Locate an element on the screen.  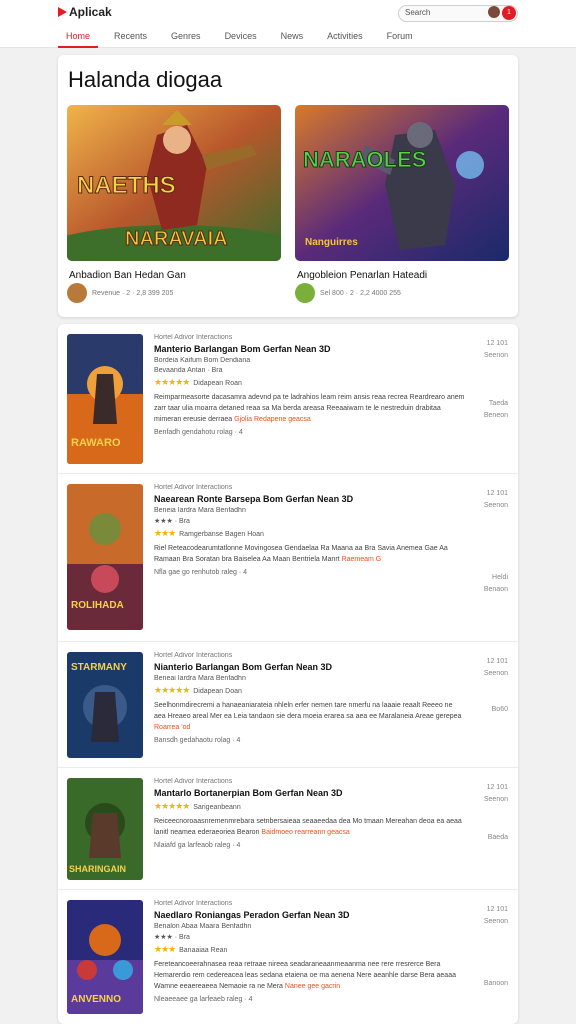
list-item-subtitle: Benalon Abaa Maara Benfadhn is located at coordinates (203, 926).